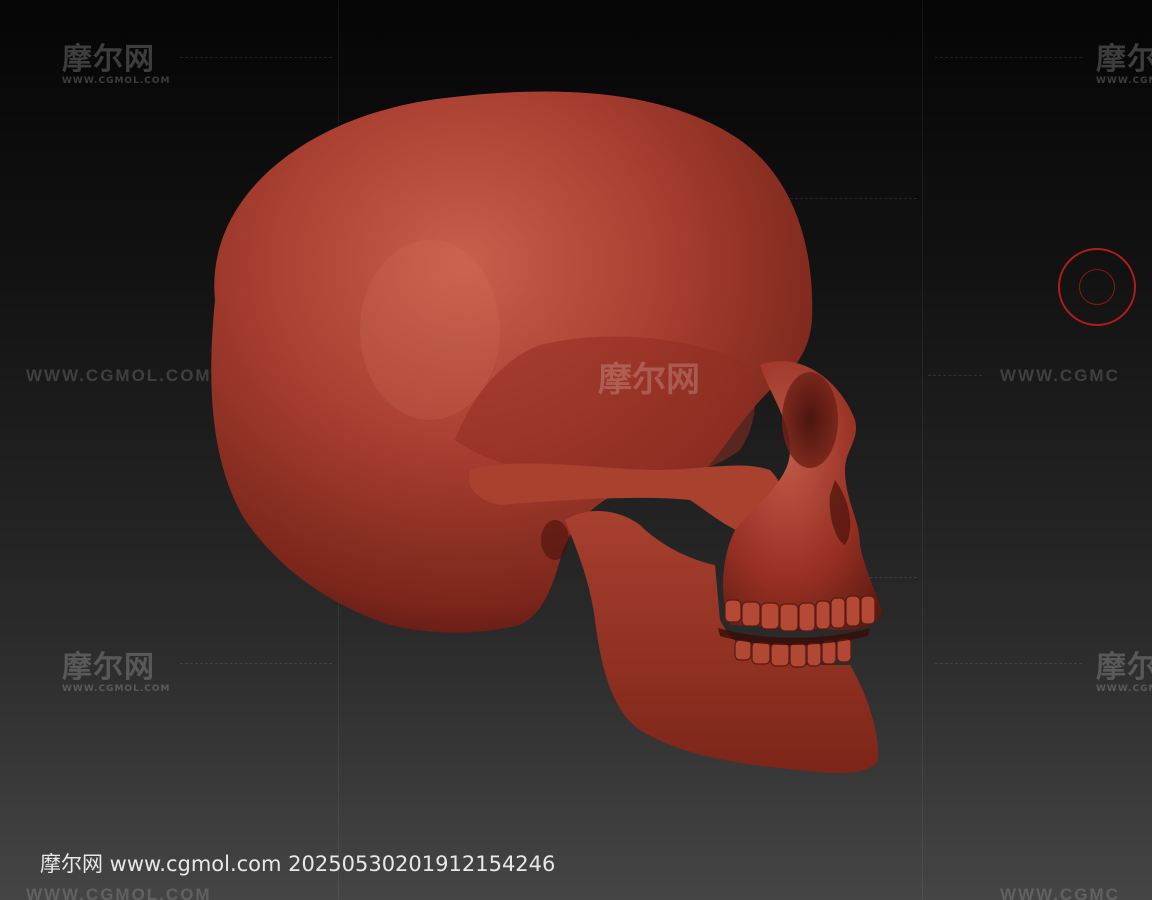  What do you see at coordinates (649, 380) in the screenshot?
I see `watermark-center: 摩尔网` at bounding box center [649, 380].